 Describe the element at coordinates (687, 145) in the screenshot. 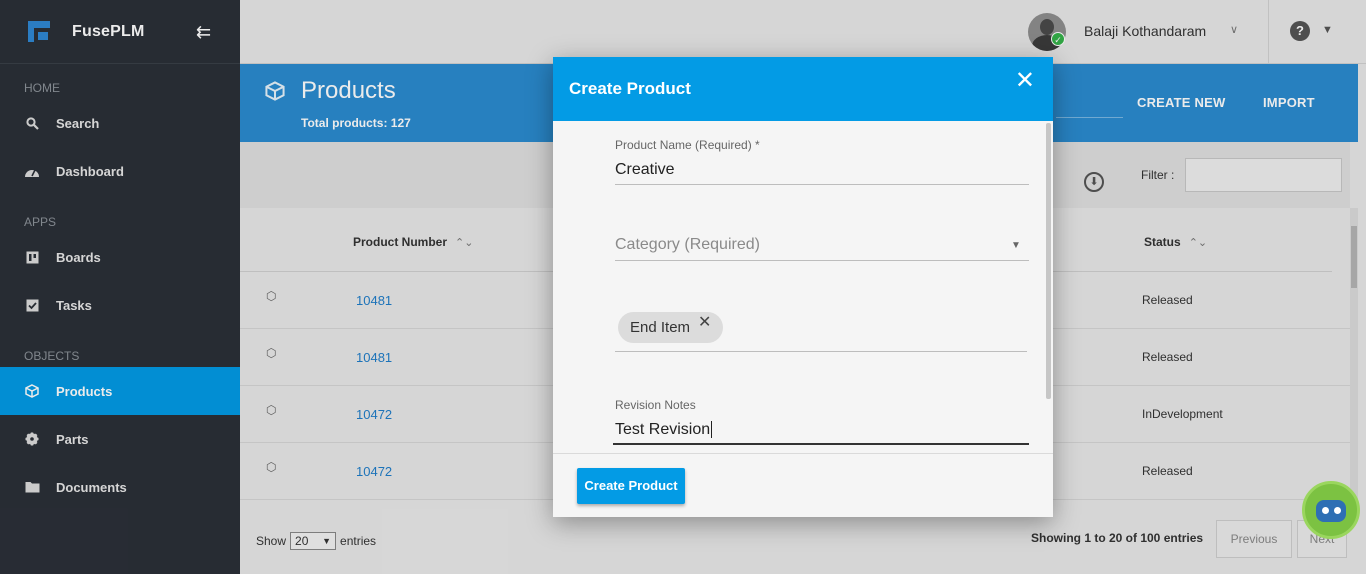

I see `product-name-label: Product Name (Required) *` at that location.